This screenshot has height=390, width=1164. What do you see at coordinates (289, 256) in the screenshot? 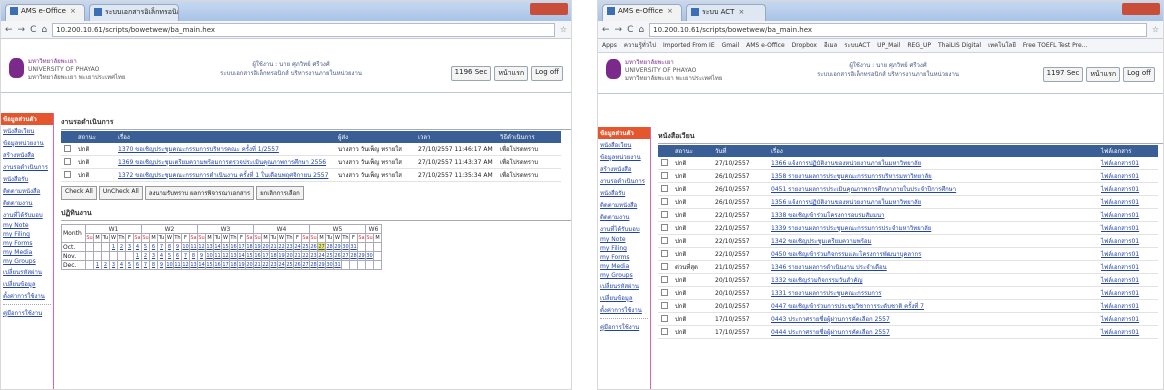
I see `calendar-day: 20` at bounding box center [289, 256].